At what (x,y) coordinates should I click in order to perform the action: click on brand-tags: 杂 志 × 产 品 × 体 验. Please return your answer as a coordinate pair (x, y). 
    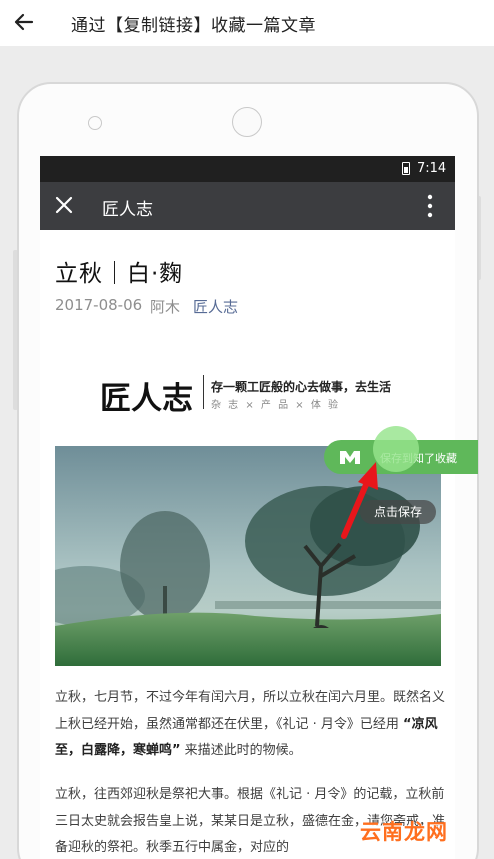
    Looking at the image, I should click on (276, 405).